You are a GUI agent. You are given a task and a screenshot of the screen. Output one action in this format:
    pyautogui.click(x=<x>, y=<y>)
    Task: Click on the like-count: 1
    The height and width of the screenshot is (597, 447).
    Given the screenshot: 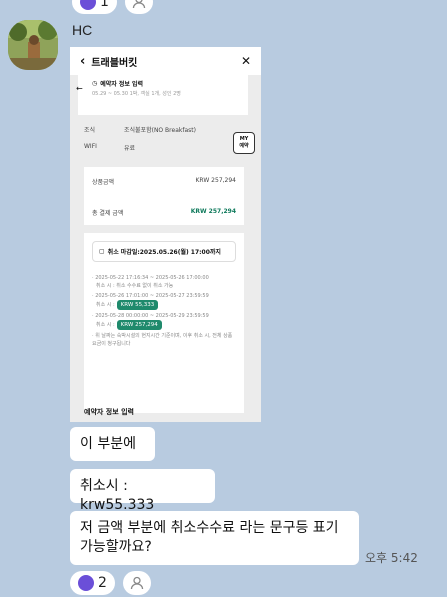 What is the action you would take?
    pyautogui.click(x=104, y=5)
    